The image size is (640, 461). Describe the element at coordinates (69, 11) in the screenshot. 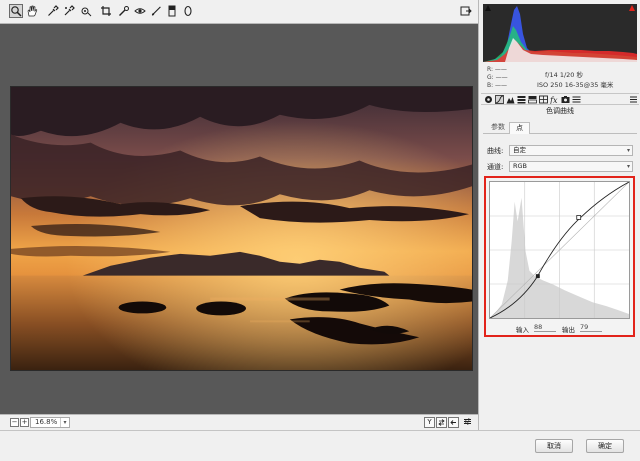

I see `color-sampler-icon` at that location.